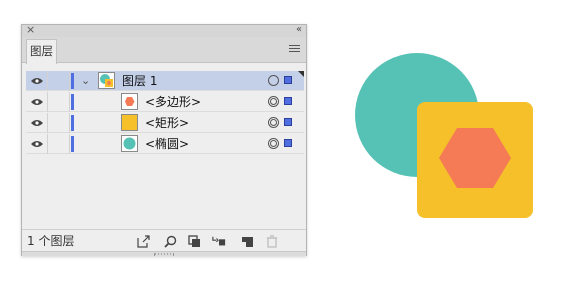  Describe the element at coordinates (219, 241) in the screenshot. I see `new-sublayer-icon` at that location.